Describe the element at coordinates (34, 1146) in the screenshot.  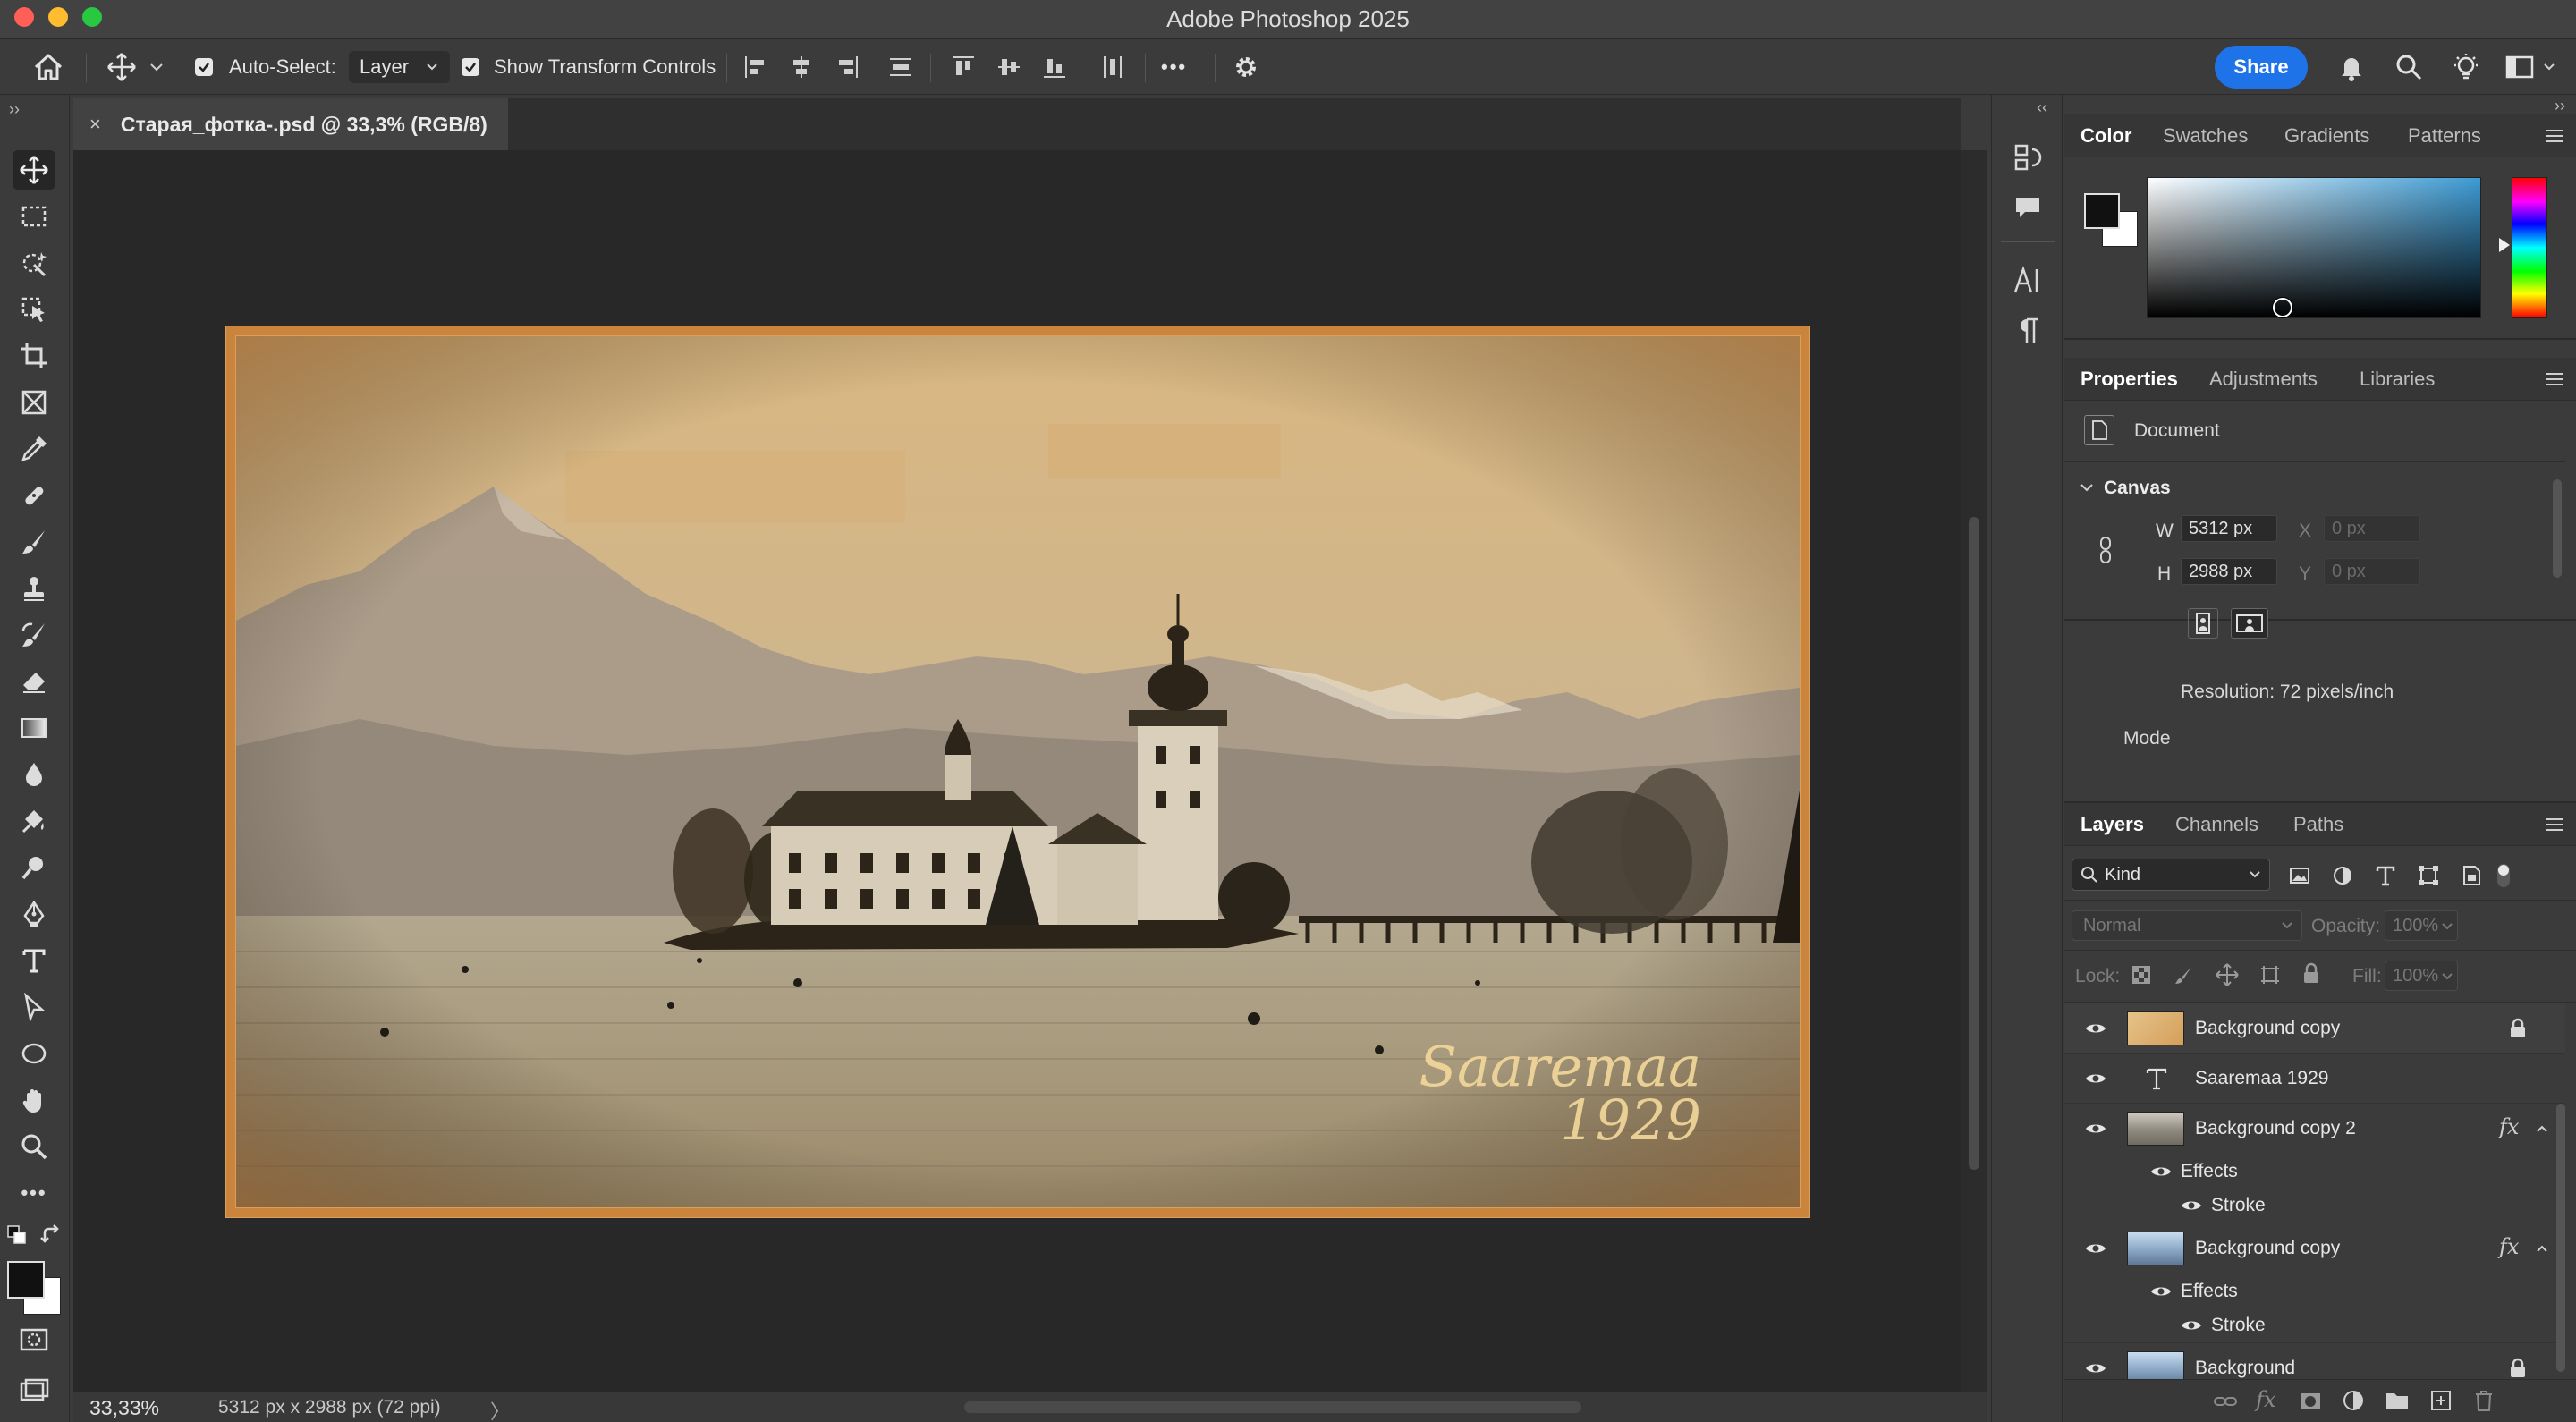
I see `zoom-tool` at that location.